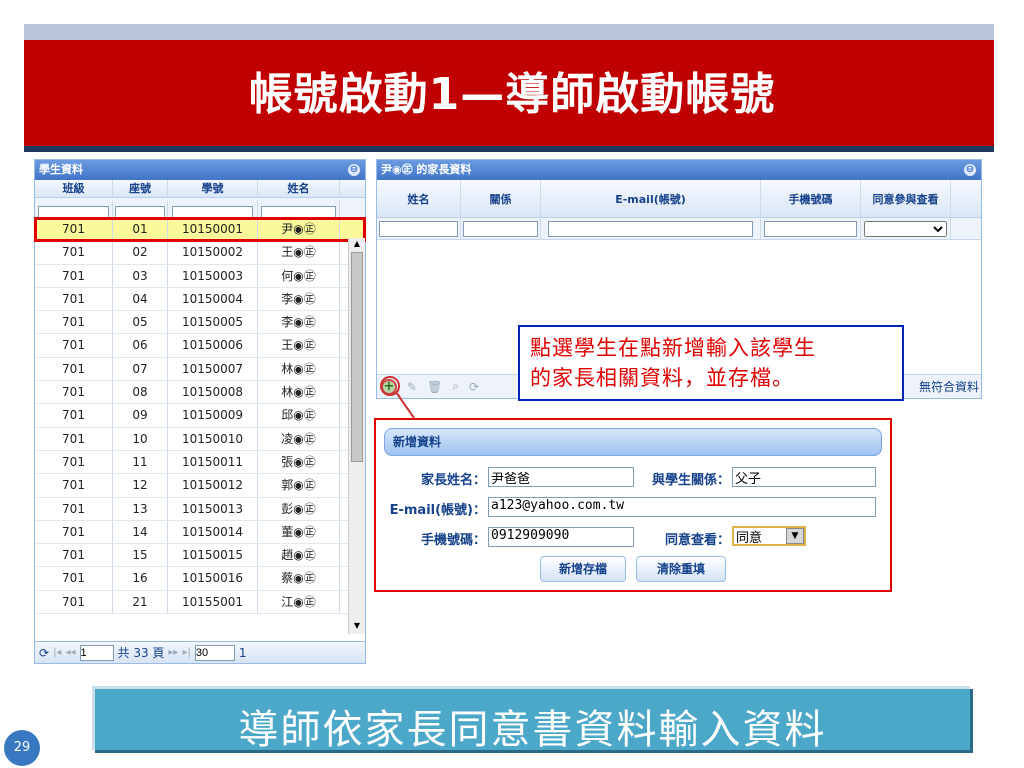 The width and height of the screenshot is (1024, 768). What do you see at coordinates (697, 540) in the screenshot?
I see `consent-label: 同意查看：` at bounding box center [697, 540].